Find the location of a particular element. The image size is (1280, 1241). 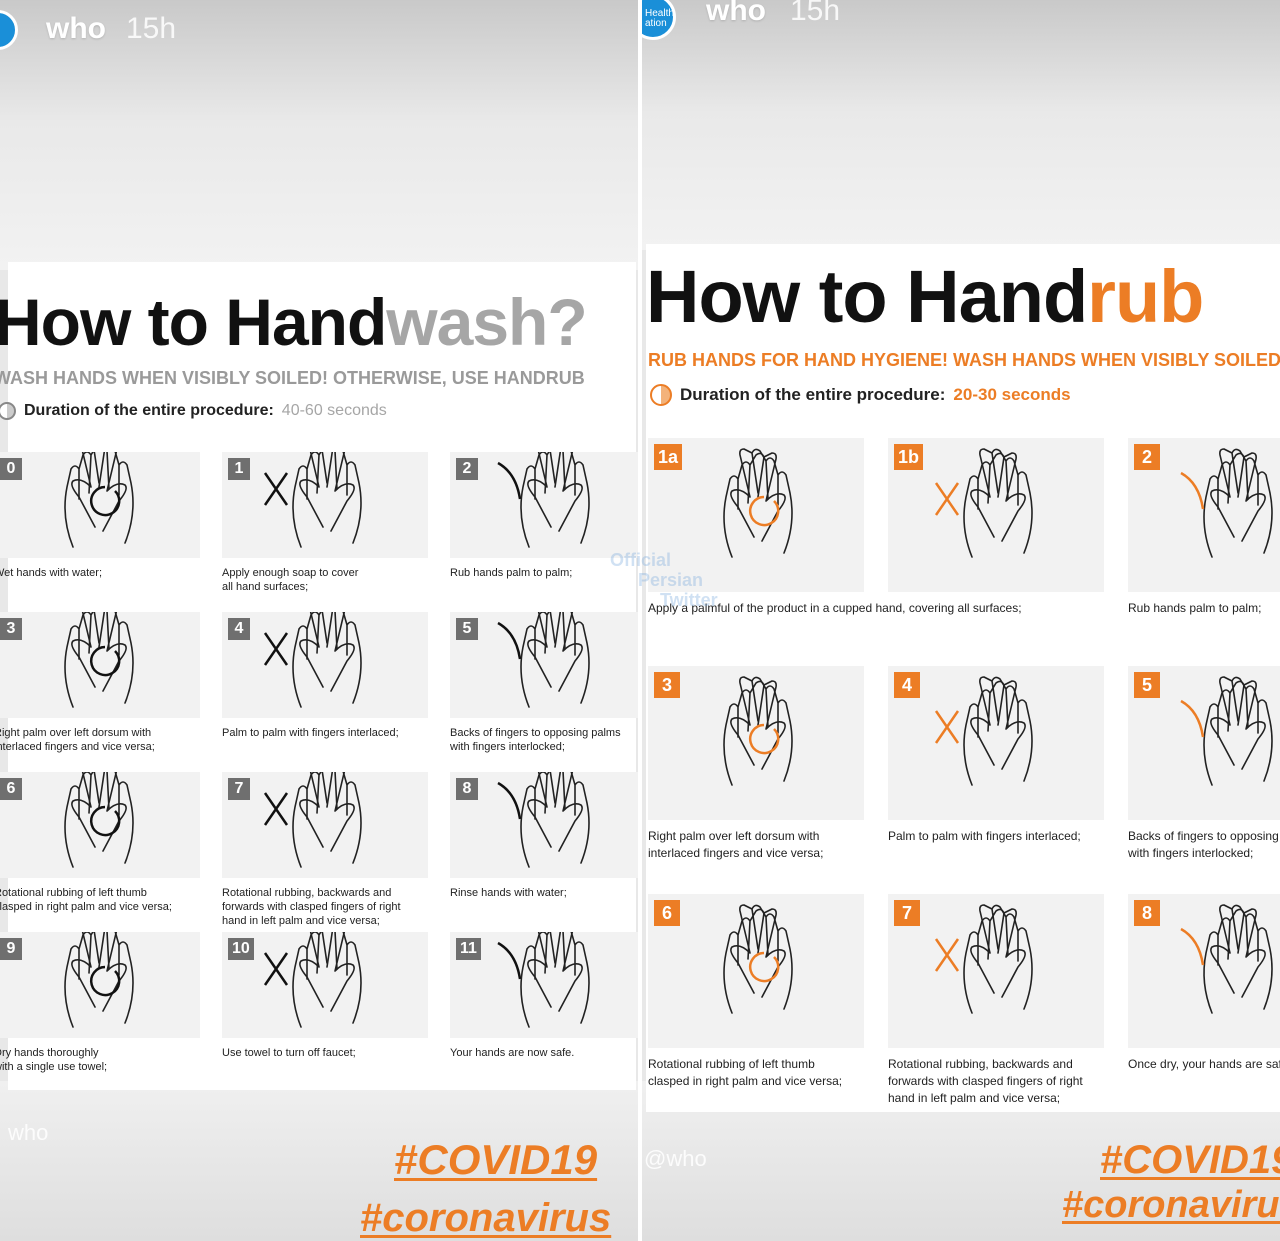

step-caption: Once dry, your hands are safe. is located at coordinates (1204, 1064).